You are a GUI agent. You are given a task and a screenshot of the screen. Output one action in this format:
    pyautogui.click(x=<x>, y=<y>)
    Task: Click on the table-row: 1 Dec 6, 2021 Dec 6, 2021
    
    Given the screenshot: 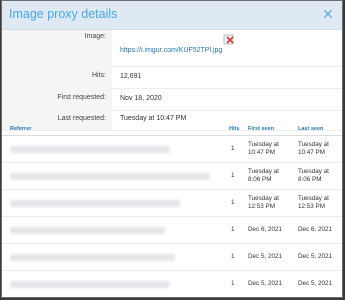 What is the action you would take?
    pyautogui.click(x=172, y=230)
    